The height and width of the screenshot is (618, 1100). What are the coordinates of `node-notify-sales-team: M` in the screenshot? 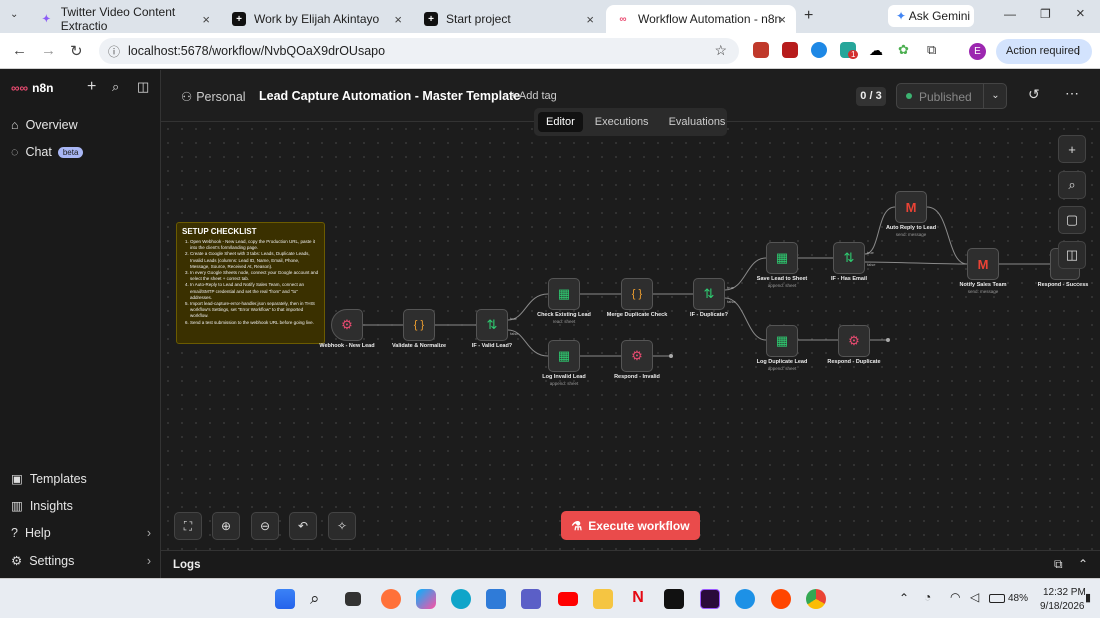 It's located at (983, 264).